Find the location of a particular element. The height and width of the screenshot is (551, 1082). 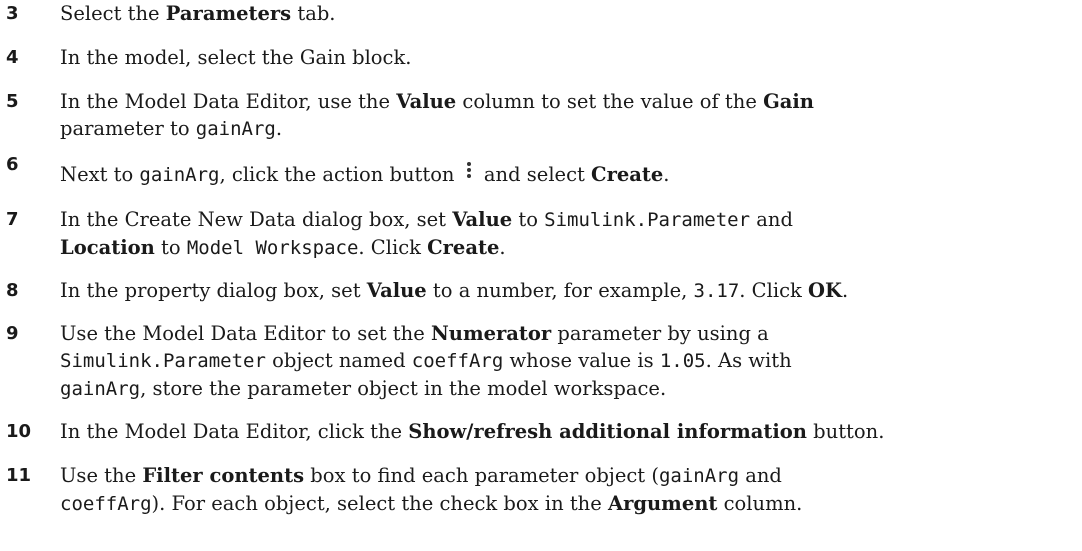

step-text: parameter to is located at coordinates (128, 128).